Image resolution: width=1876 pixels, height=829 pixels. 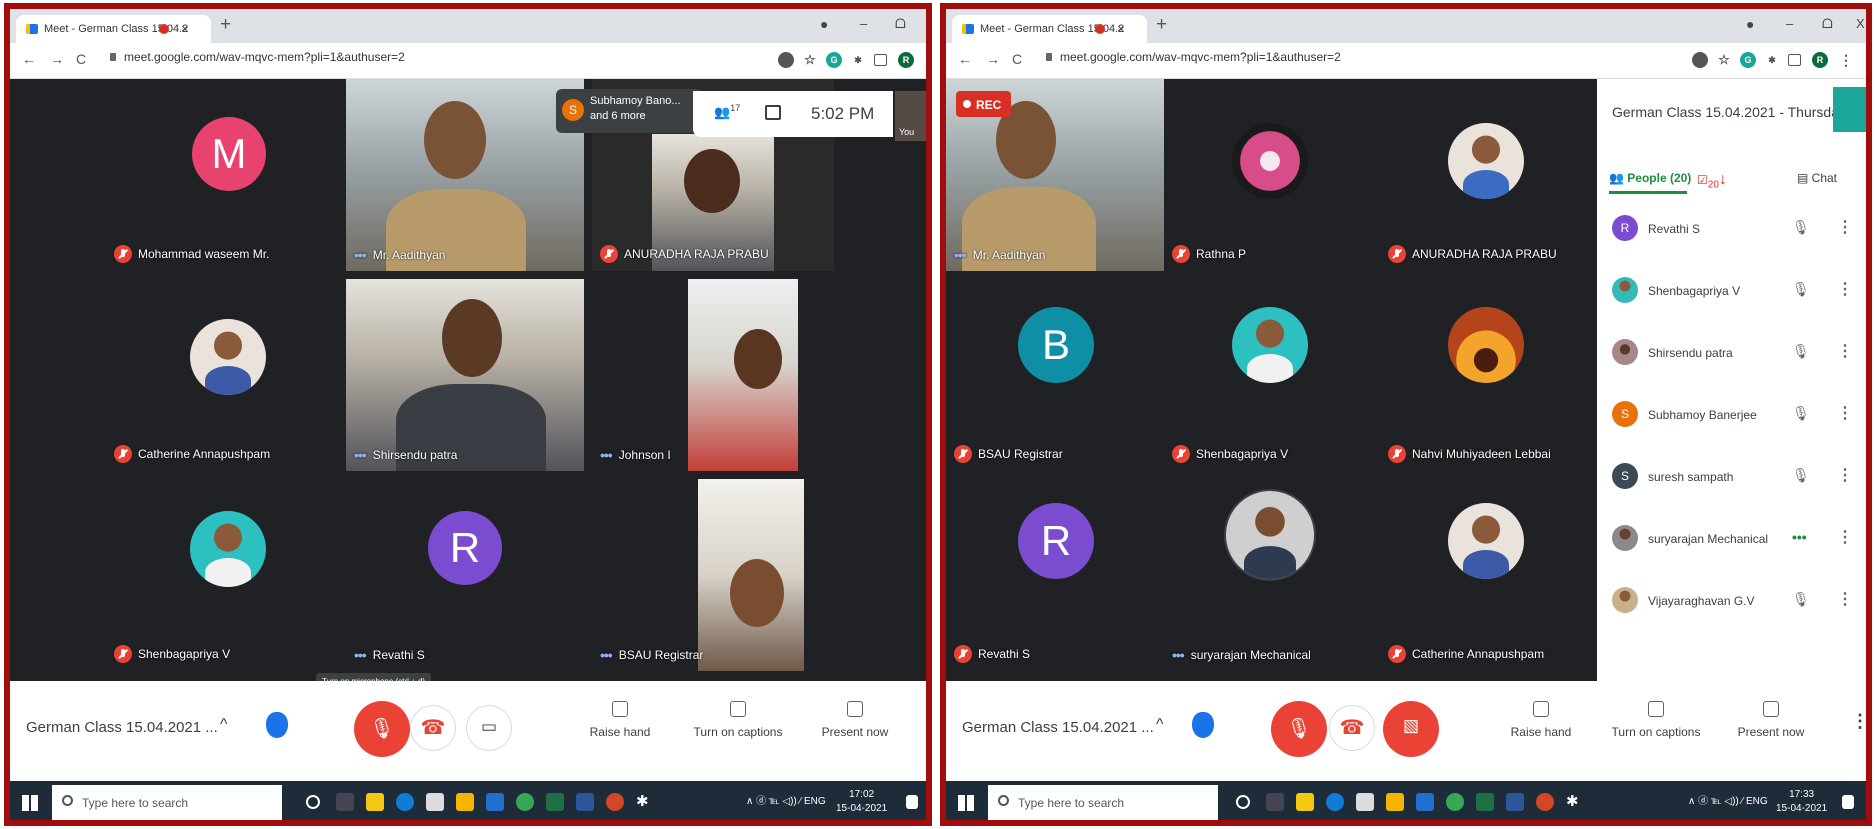 What do you see at coordinates (713, 375) in the screenshot?
I see `participant-tile: ••• Johnson I` at bounding box center [713, 375].